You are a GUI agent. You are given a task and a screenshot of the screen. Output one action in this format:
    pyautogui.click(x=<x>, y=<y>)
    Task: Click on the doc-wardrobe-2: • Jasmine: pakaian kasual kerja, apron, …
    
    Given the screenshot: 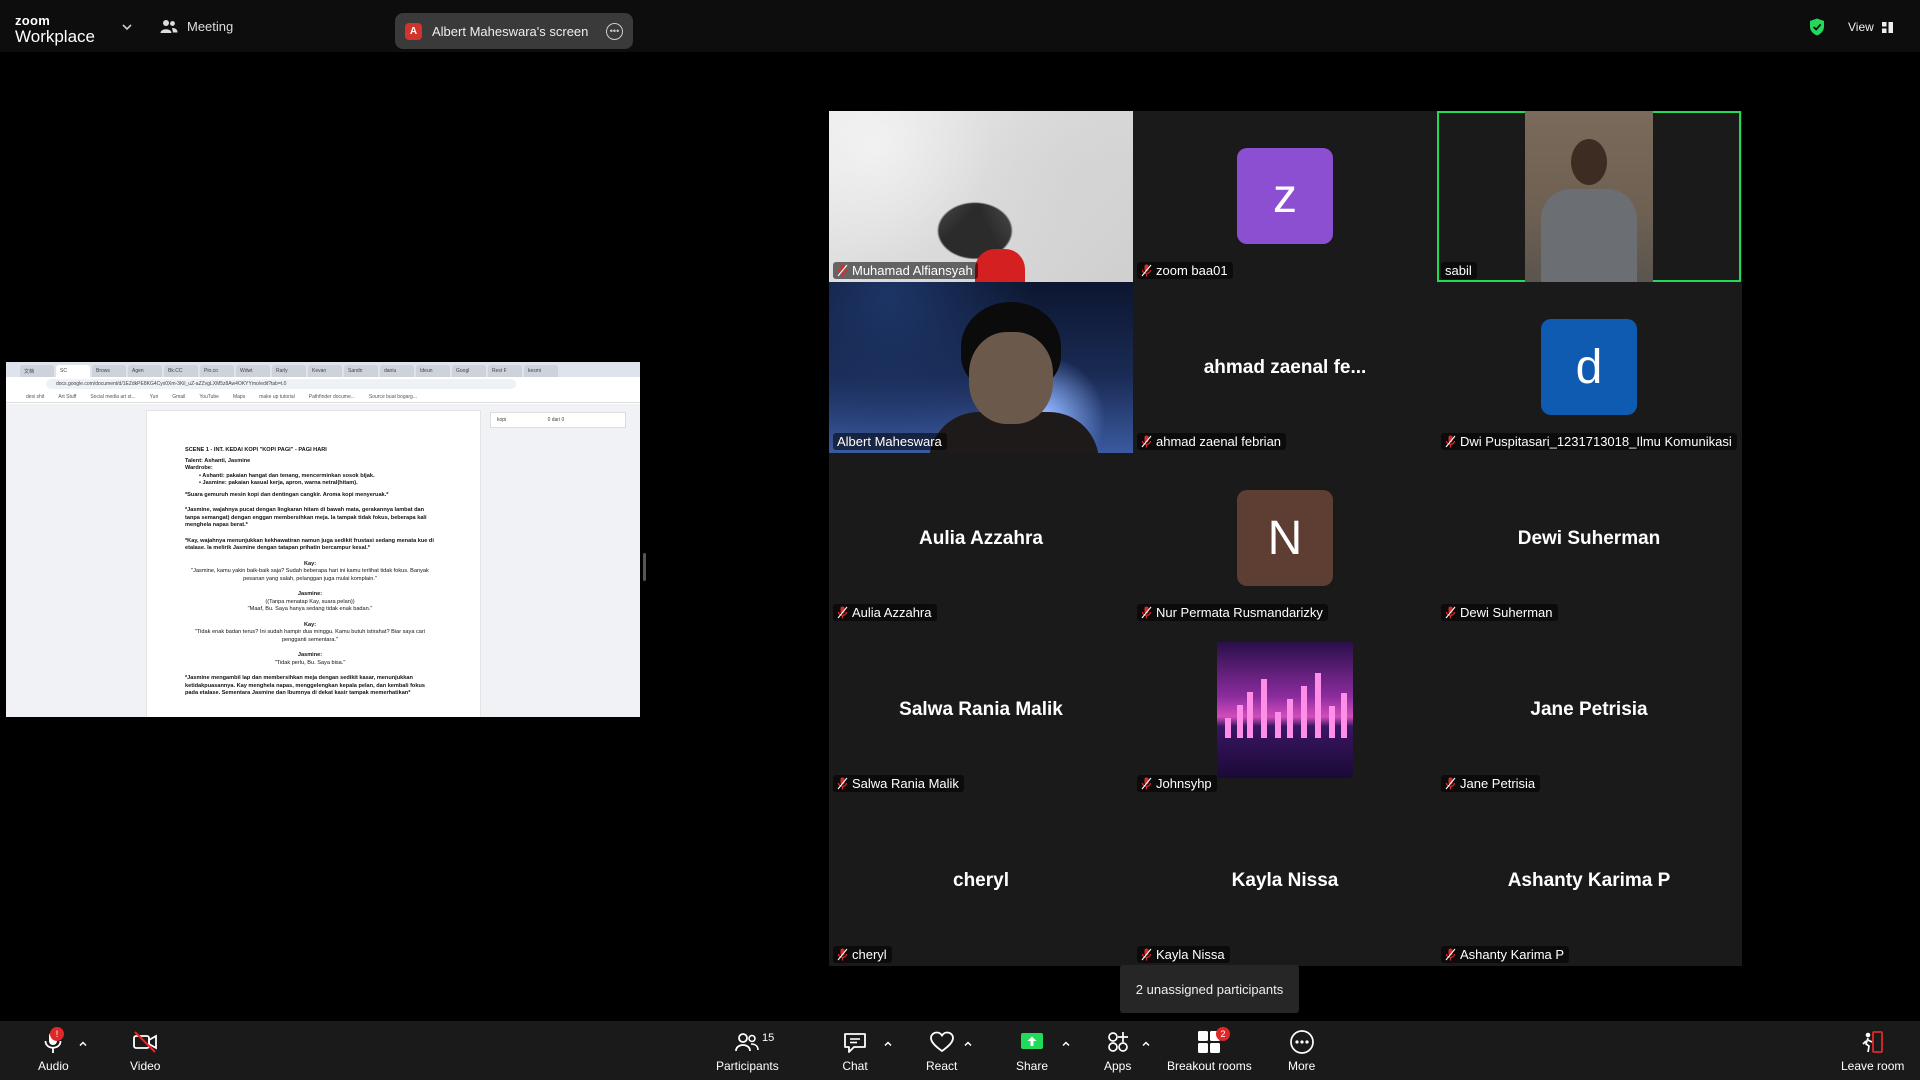 What is the action you would take?
    pyautogui.click(x=278, y=483)
    